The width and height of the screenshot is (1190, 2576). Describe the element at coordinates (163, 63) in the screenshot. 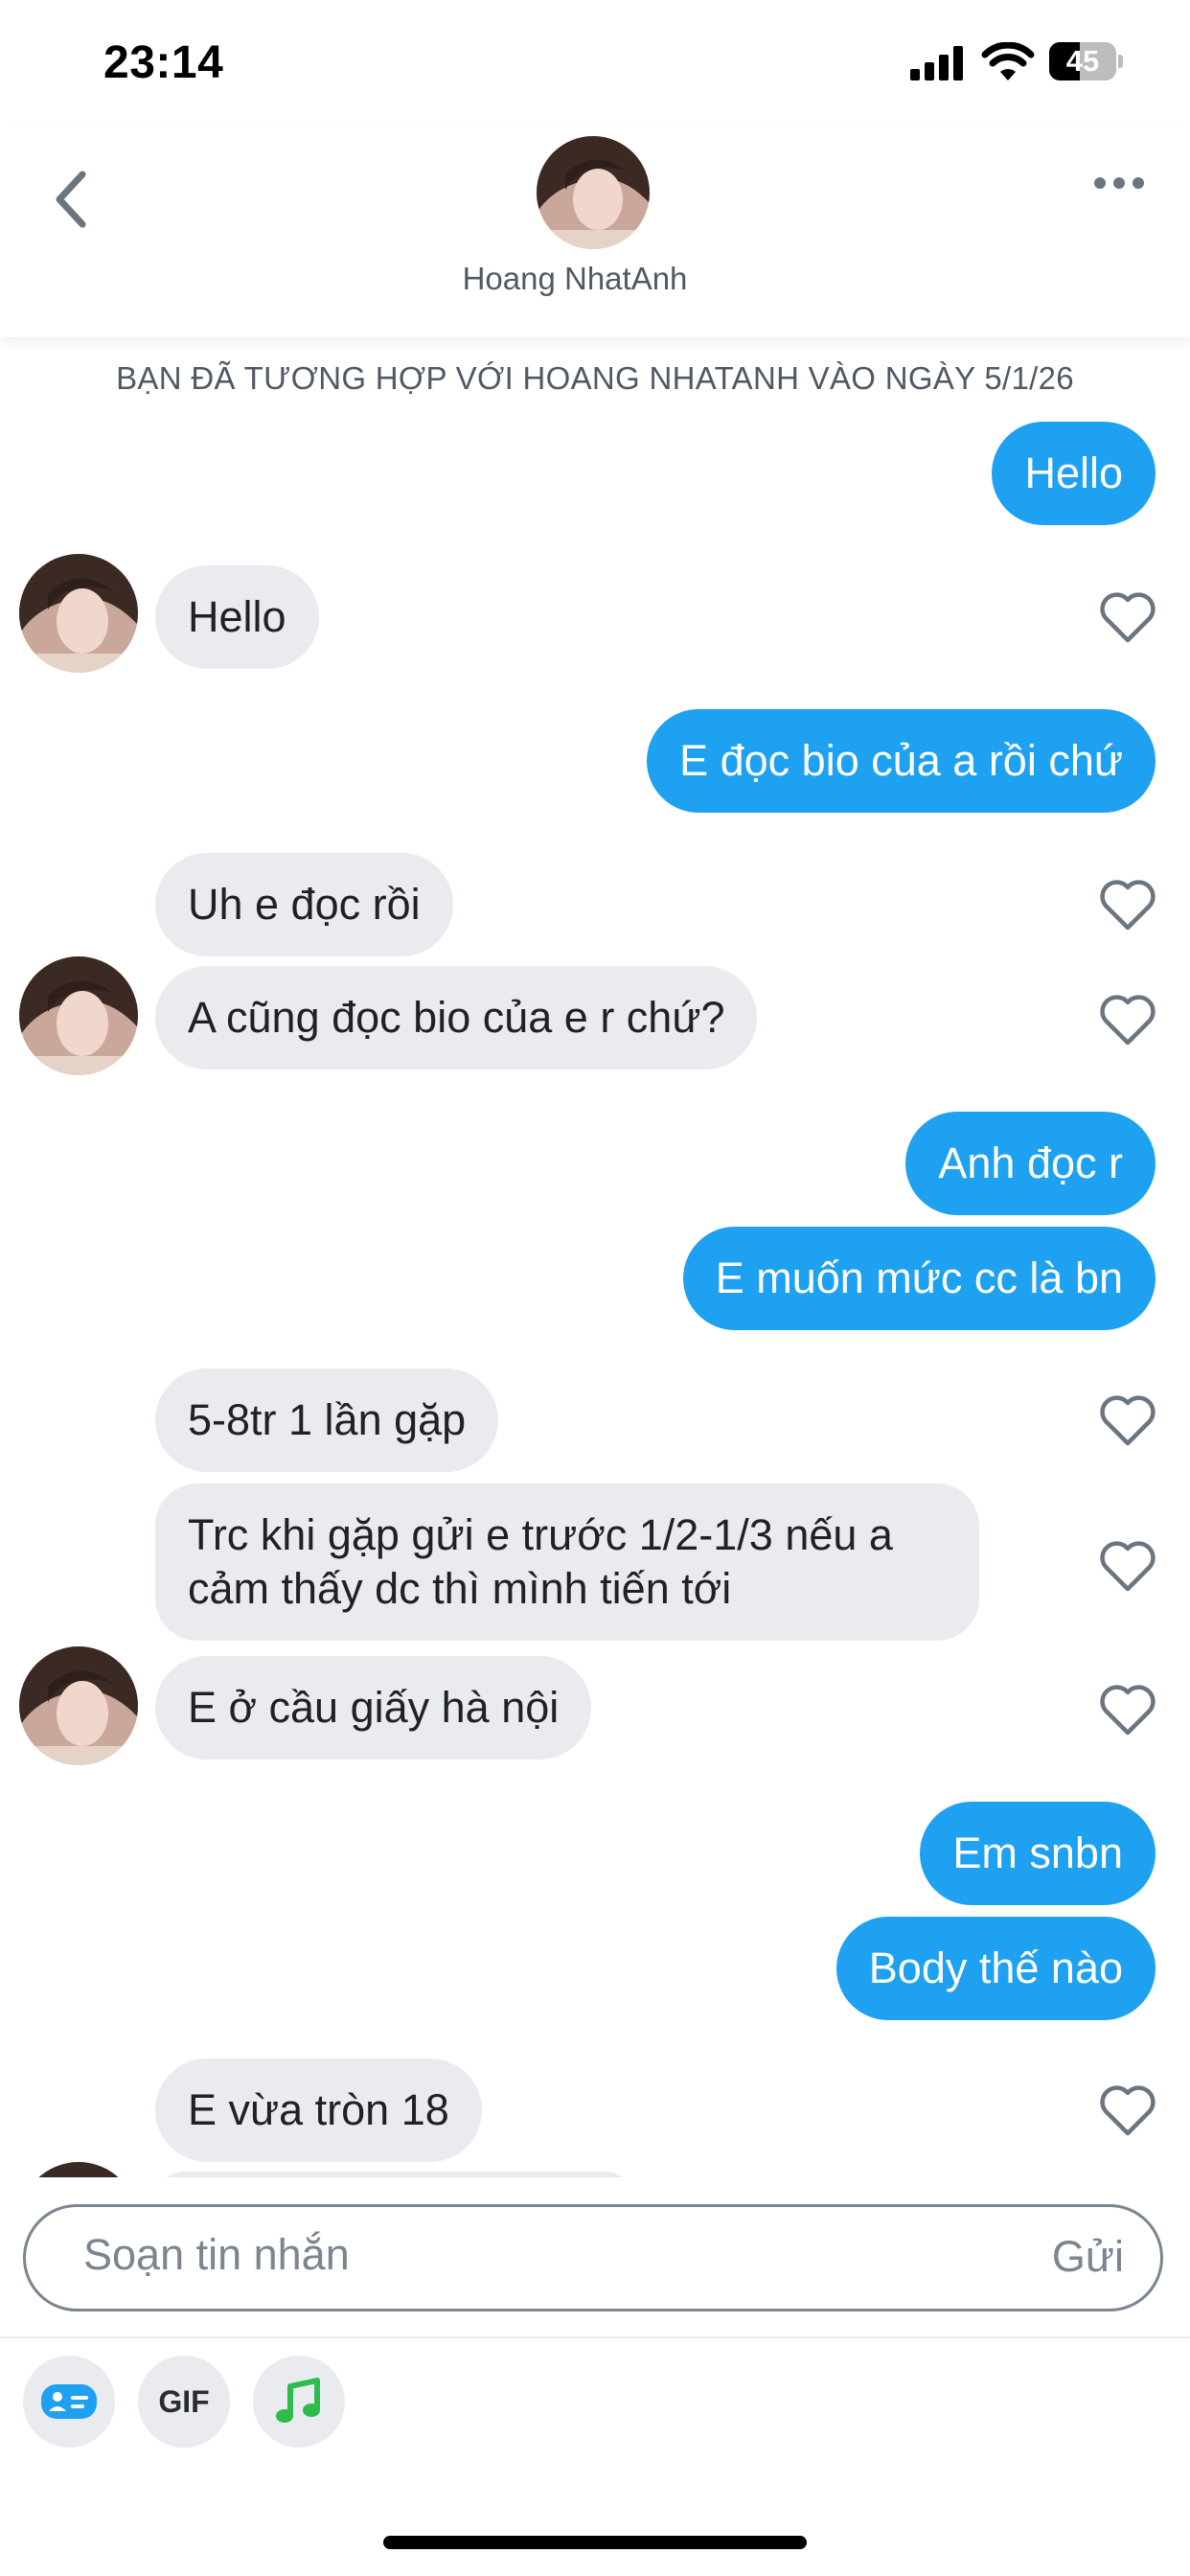

I see `status-time: 23:14` at that location.